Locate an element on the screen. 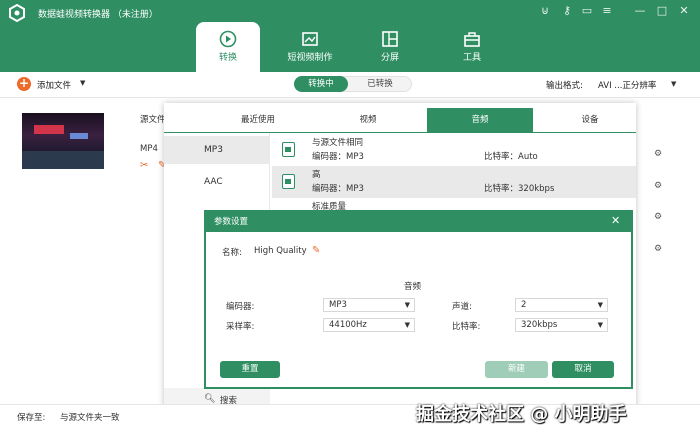  tab-split-screen-label: 分屏 is located at coordinates (389, 58).